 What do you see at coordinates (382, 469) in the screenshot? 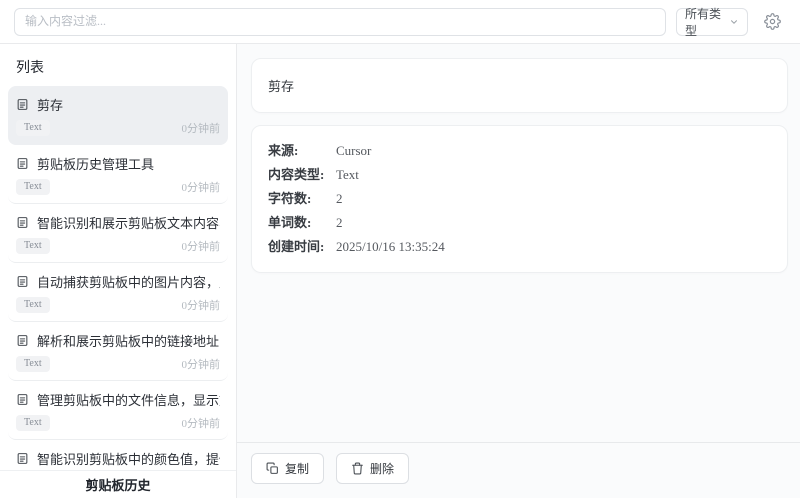
I see `delete-button-label: 删除` at bounding box center [382, 469].